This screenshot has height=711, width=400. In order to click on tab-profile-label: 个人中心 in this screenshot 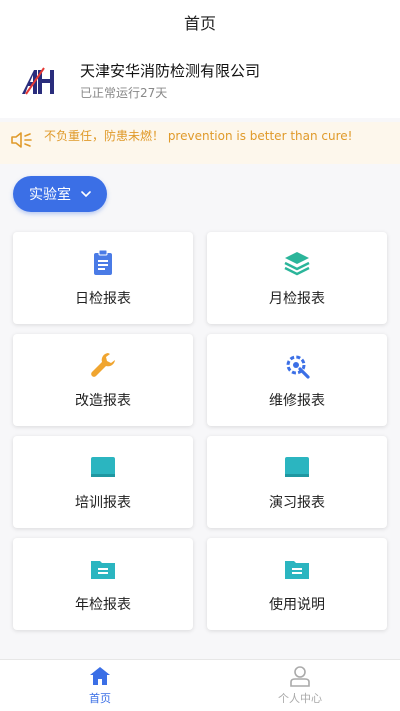, I will do `click(300, 698)`.